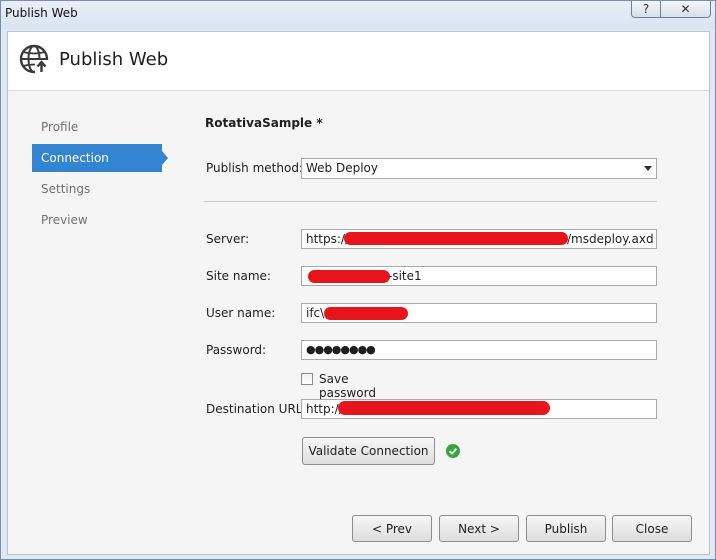 Image resolution: width=716 pixels, height=560 pixels. Describe the element at coordinates (41, 13) in the screenshot. I see `window-title: Publish Web` at that location.